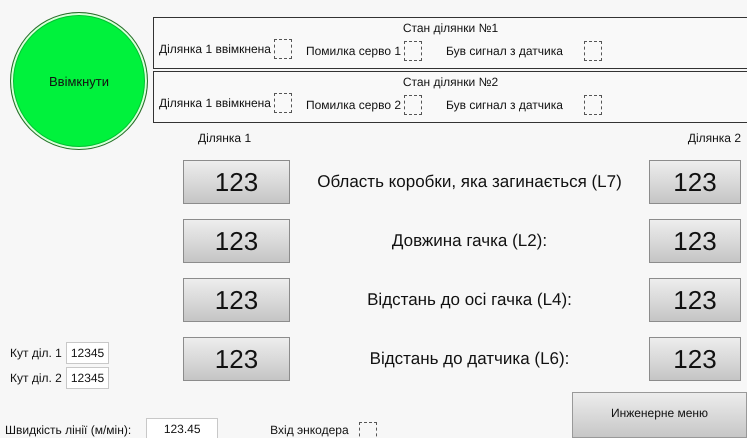 This screenshot has height=438, width=747. I want to click on angle-label: Кут діл. 2, so click(36, 378).